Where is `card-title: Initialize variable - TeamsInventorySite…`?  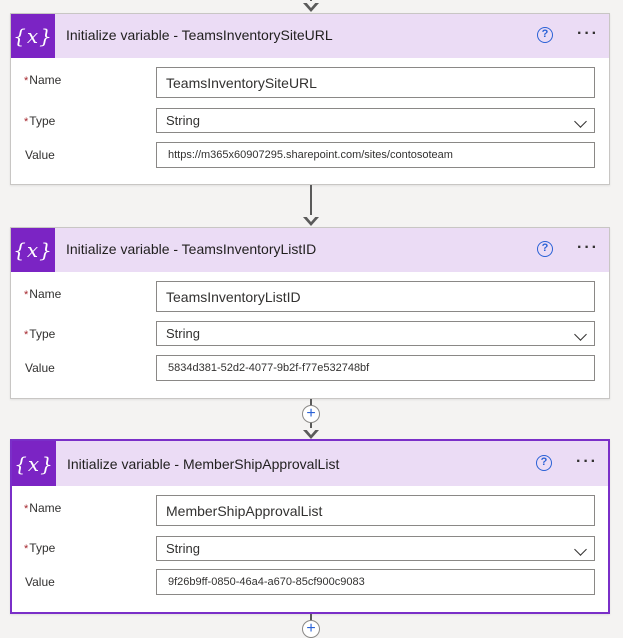
card-title: Initialize variable - TeamsInventorySite… is located at coordinates (199, 35).